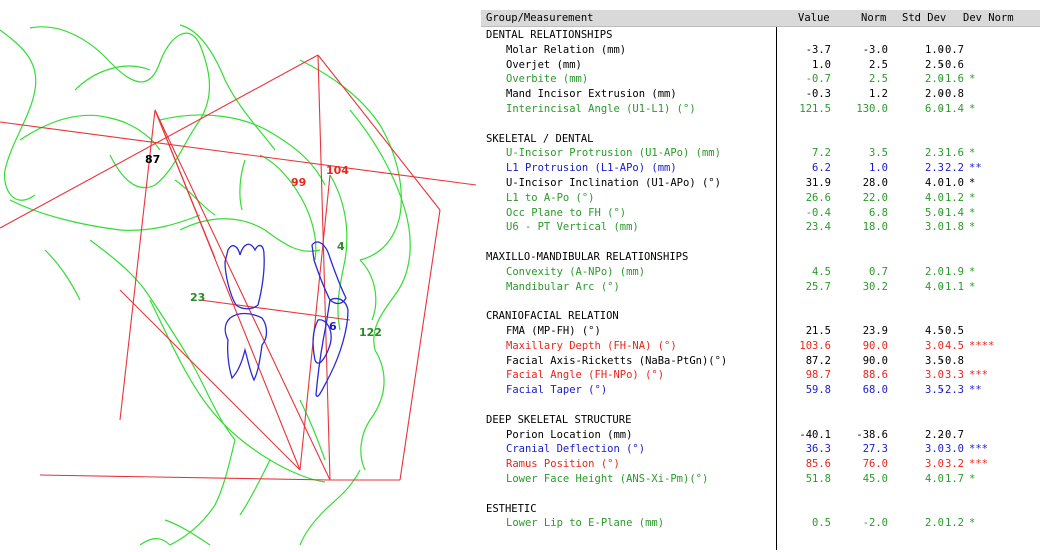 This screenshot has width=1042, height=552. I want to click on measurement-row: Facial Taper (°) 59.8 68.0 3.5 -2.3 **, so click(760, 390).